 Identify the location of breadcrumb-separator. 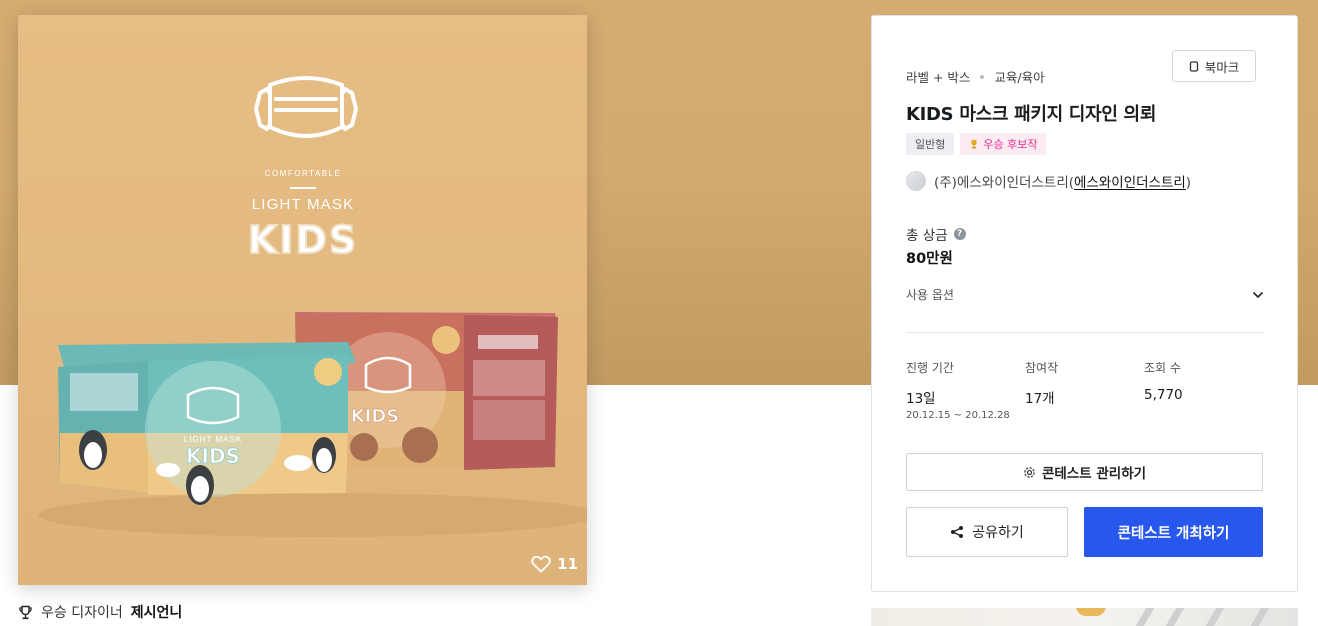
(982, 76).